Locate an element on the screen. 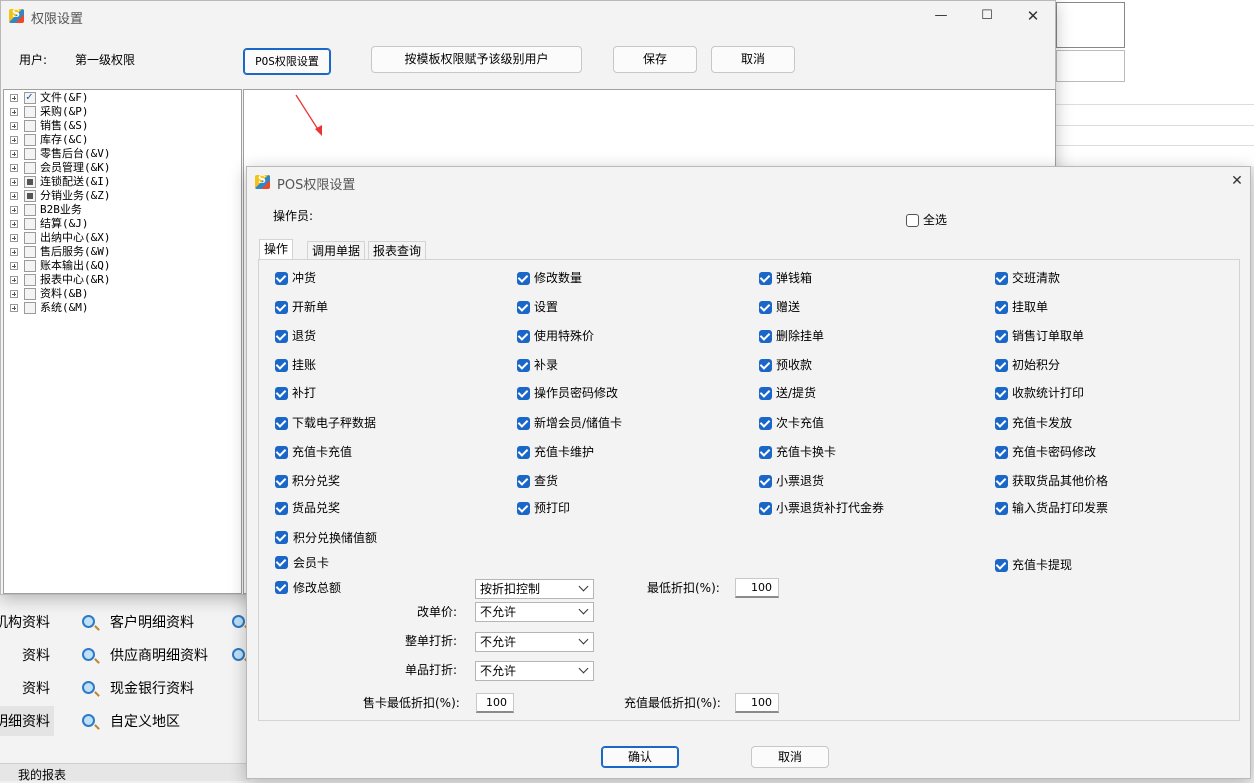 The height and width of the screenshot is (783, 1254). dialog-close-button: ✕ is located at coordinates (1237, 181).